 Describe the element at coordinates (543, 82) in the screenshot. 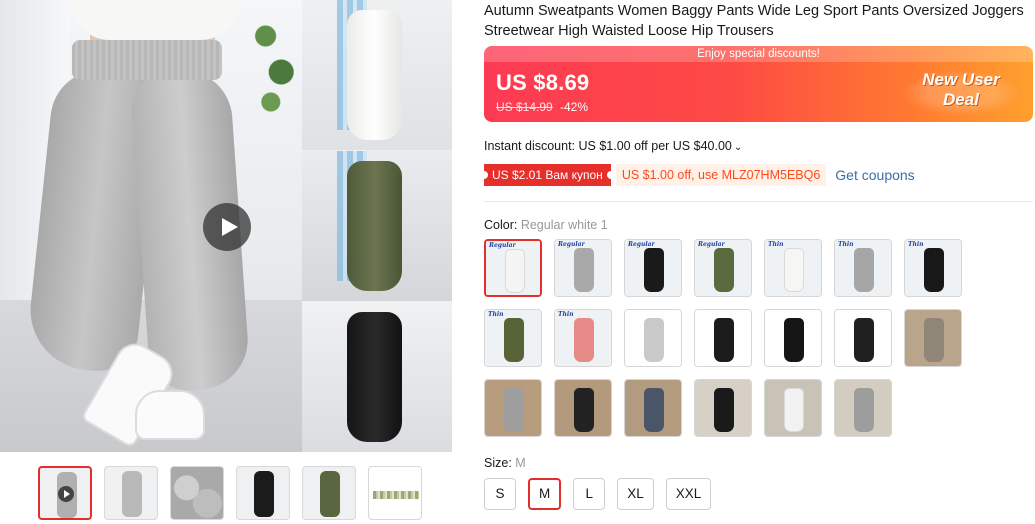

I see `current-price: US $8.69` at that location.